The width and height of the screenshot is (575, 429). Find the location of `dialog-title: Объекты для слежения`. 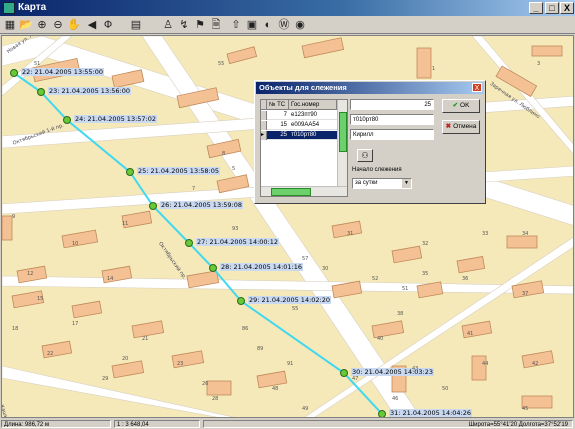

dialog-title: Объекты для слежения is located at coordinates (370, 88).